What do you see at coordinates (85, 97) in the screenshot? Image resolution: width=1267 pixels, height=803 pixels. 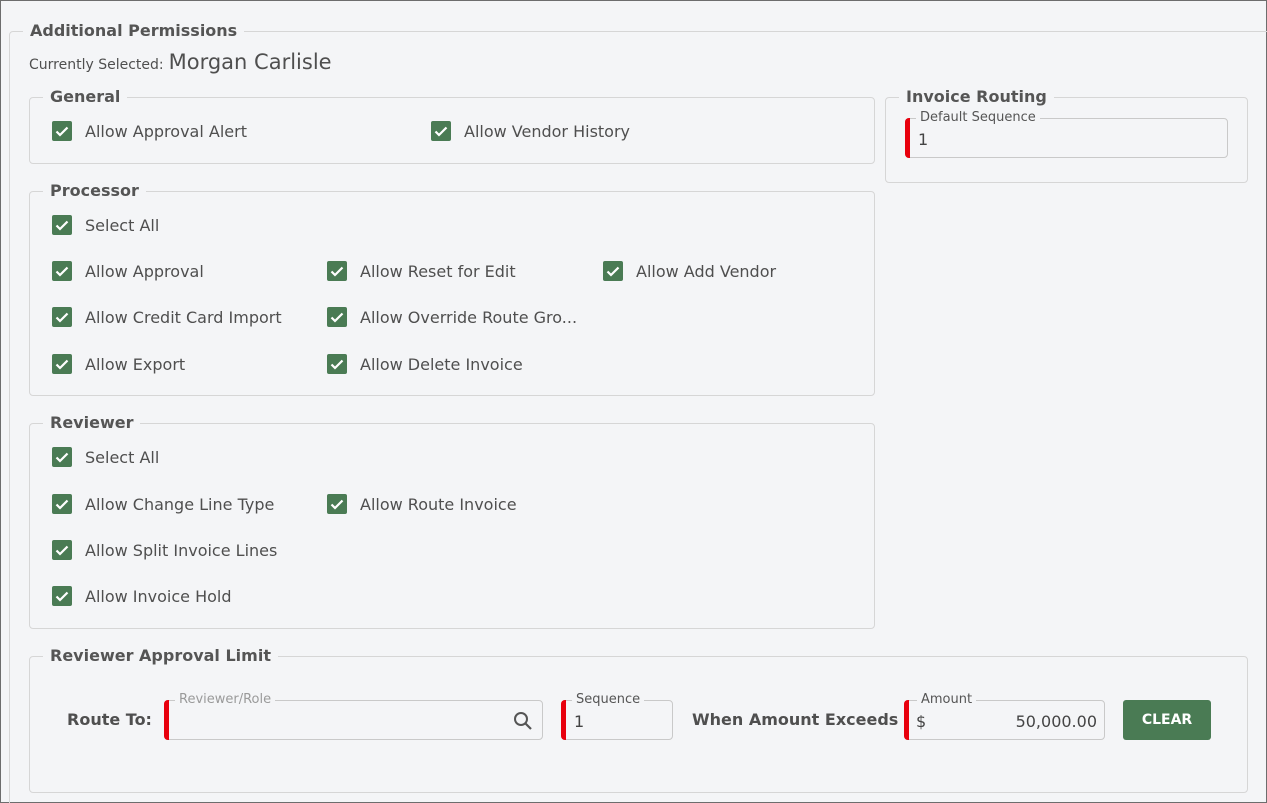 I see `general-title: General` at bounding box center [85, 97].